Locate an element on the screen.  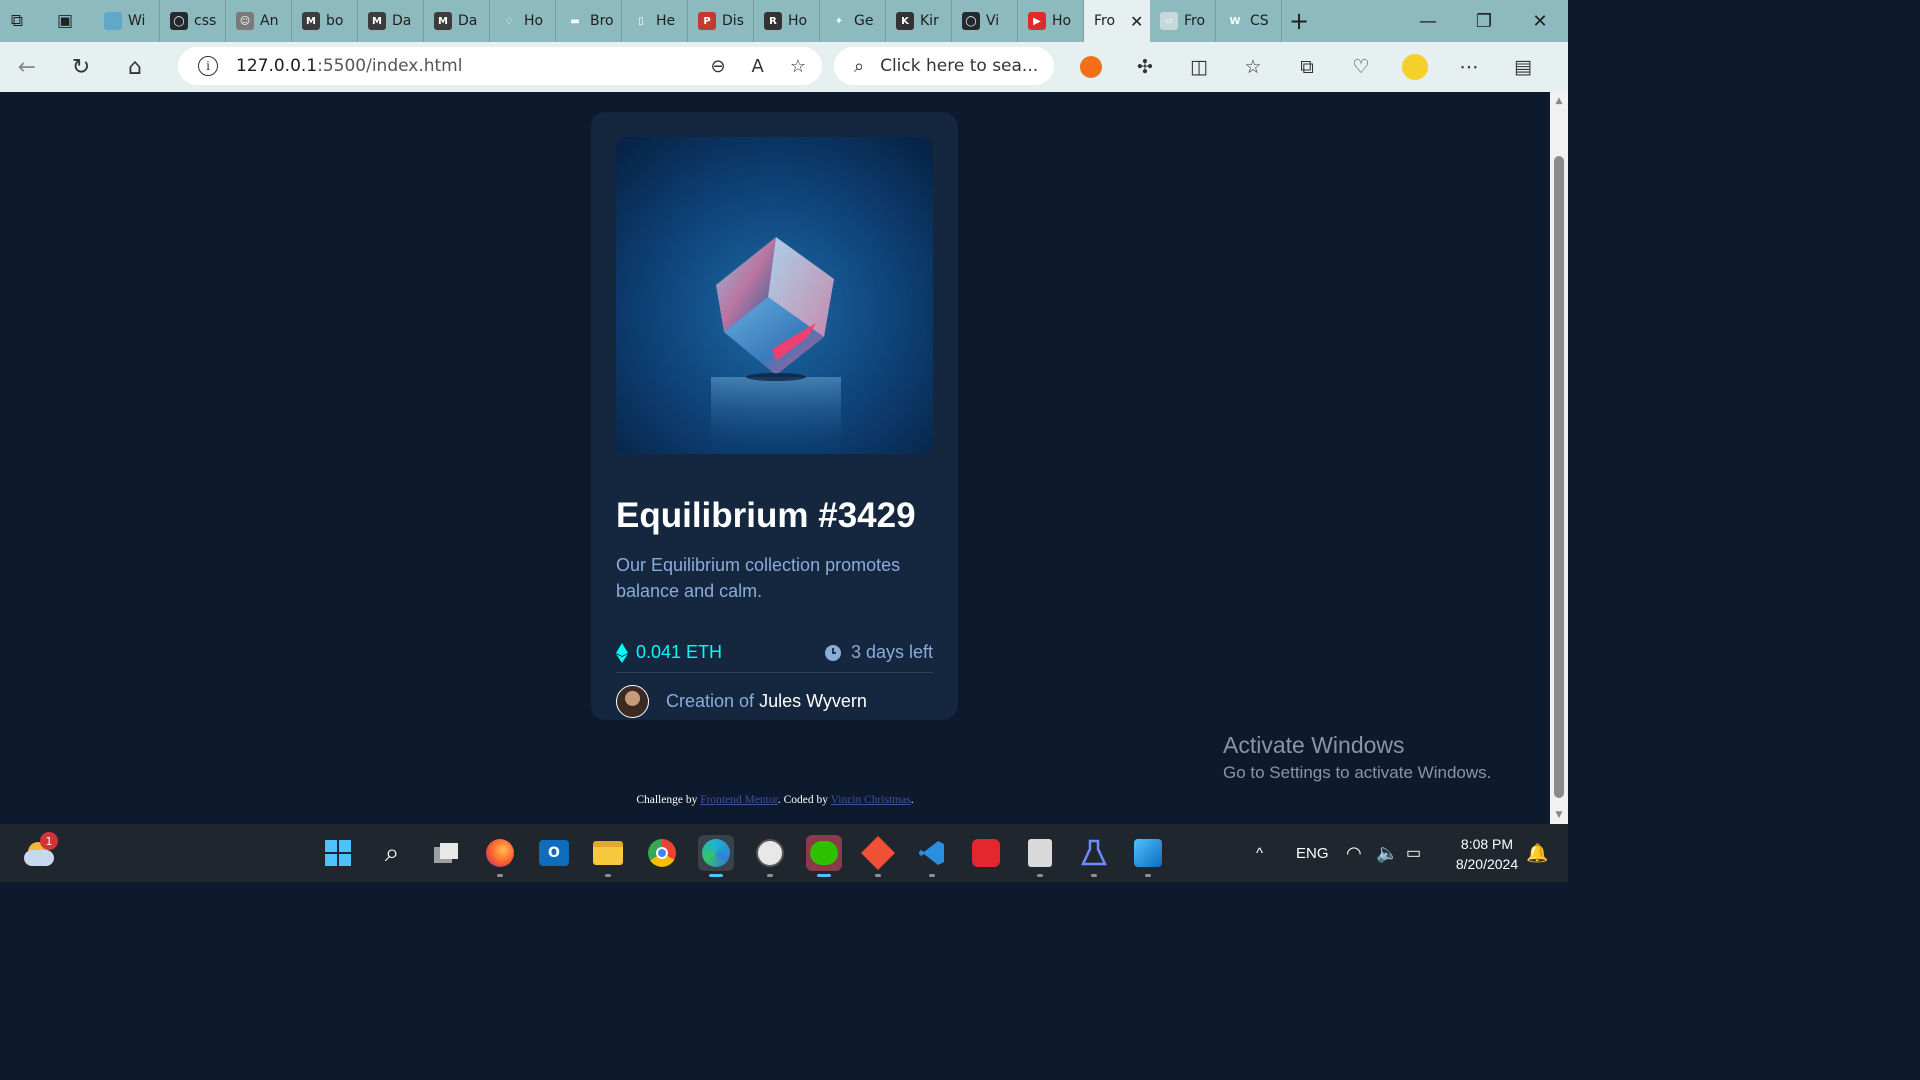
author-link: Vincin Christmas is located at coordinates (871, 800).